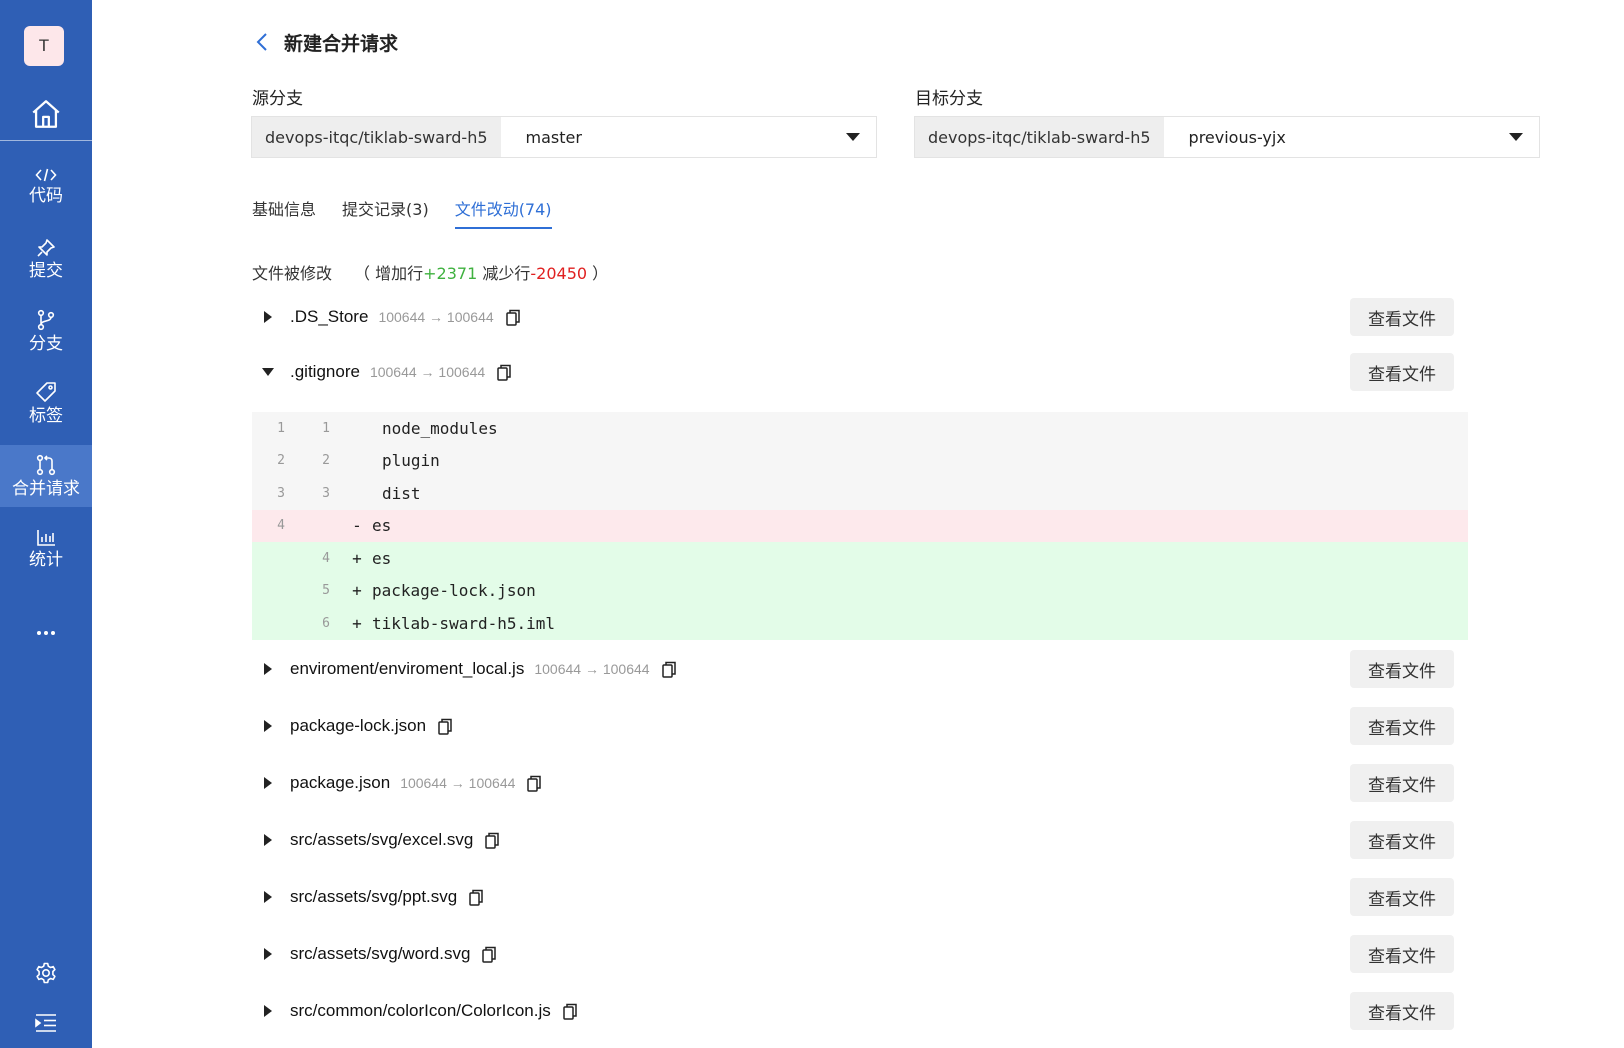 This screenshot has height=1048, width=1624. Describe the element at coordinates (503, 214) in the screenshot. I see `tab-file-changes: 文件改动(74)` at that location.